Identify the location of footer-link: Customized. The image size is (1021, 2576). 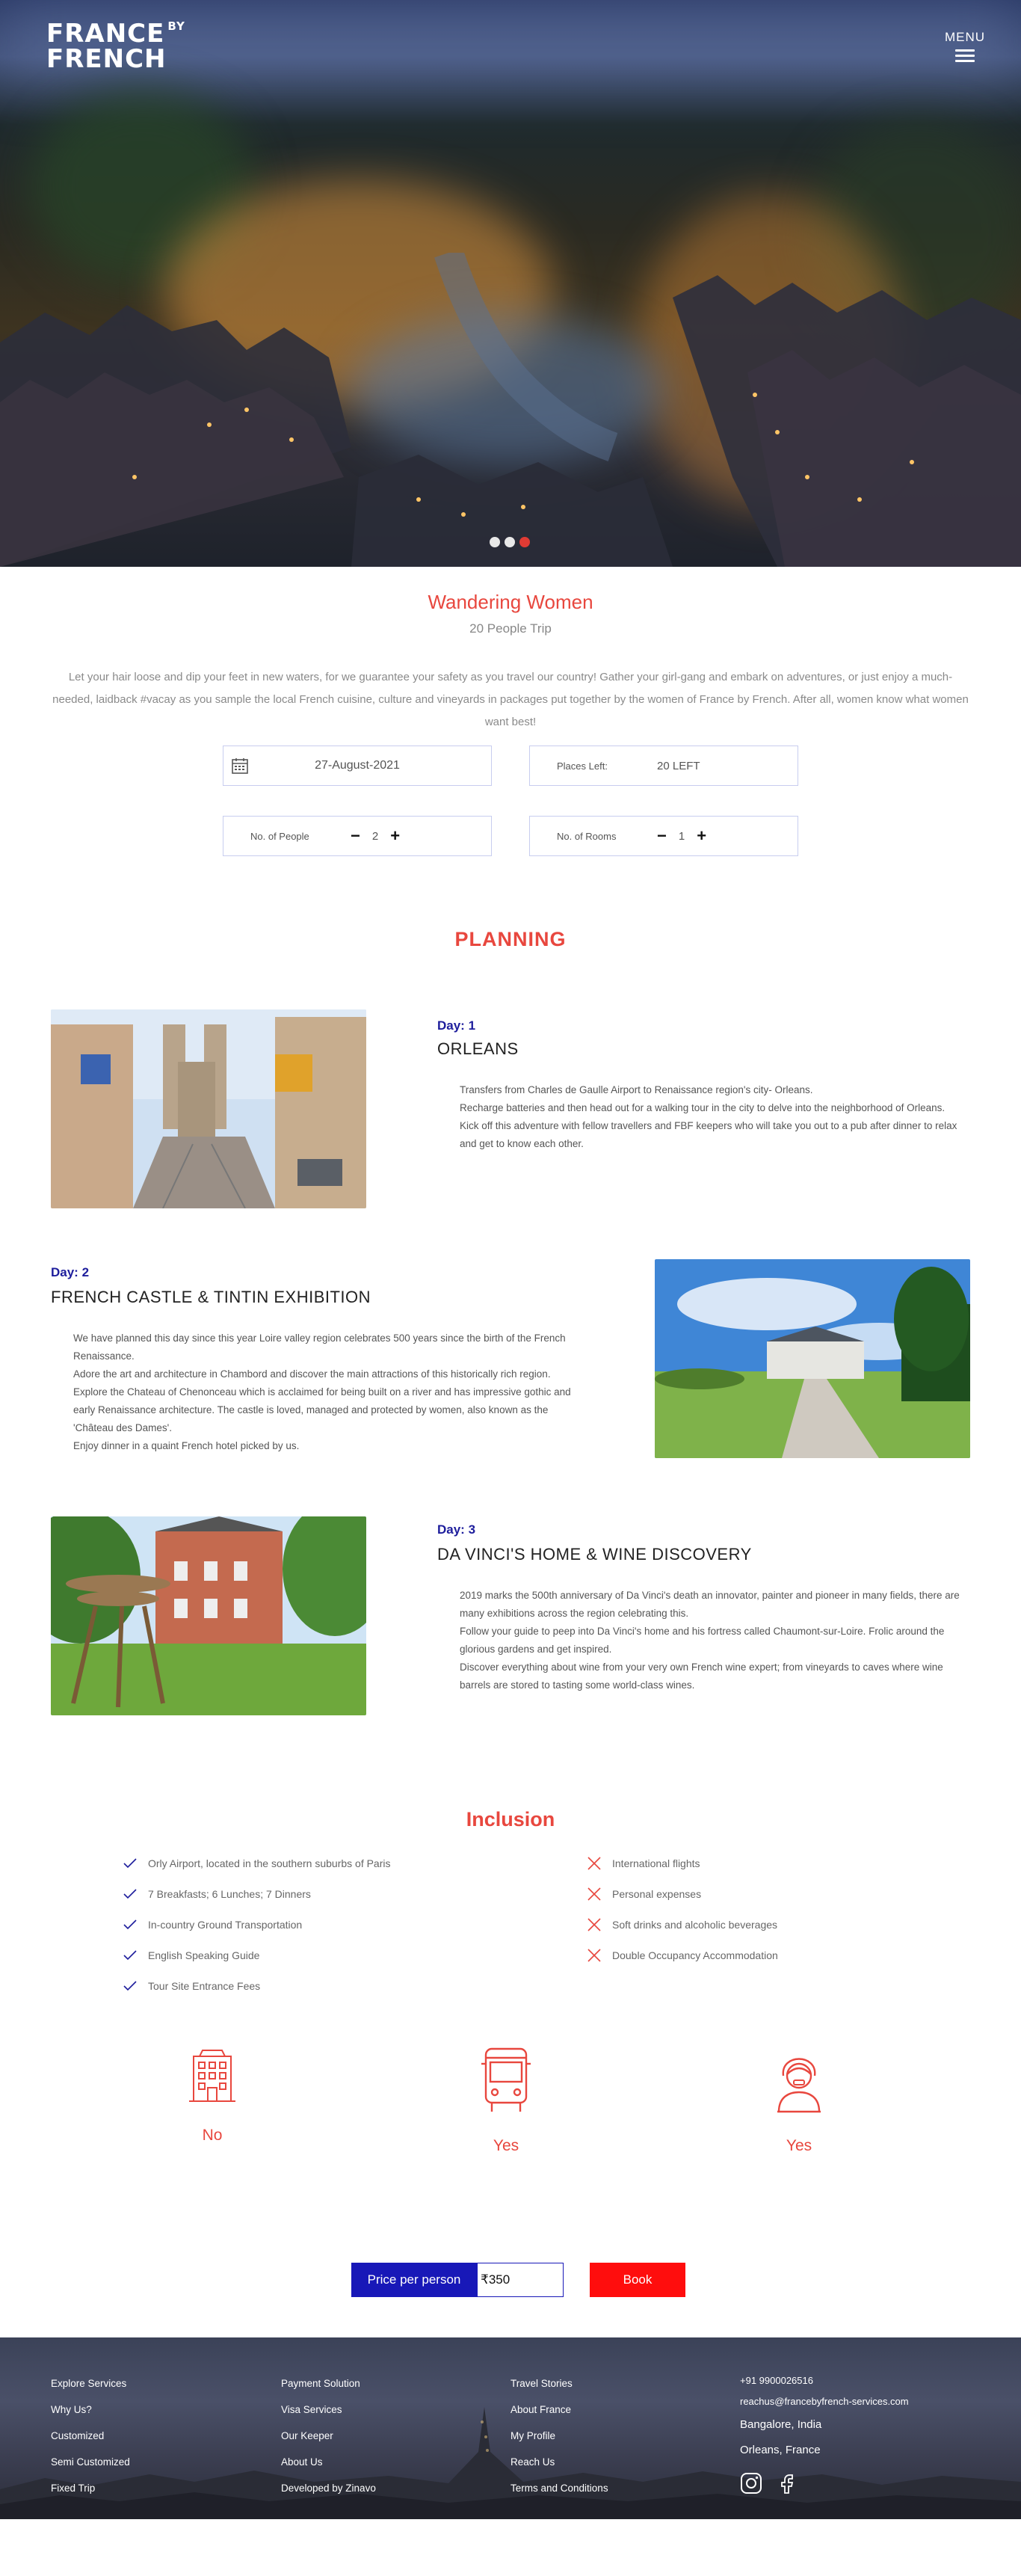
(90, 2436).